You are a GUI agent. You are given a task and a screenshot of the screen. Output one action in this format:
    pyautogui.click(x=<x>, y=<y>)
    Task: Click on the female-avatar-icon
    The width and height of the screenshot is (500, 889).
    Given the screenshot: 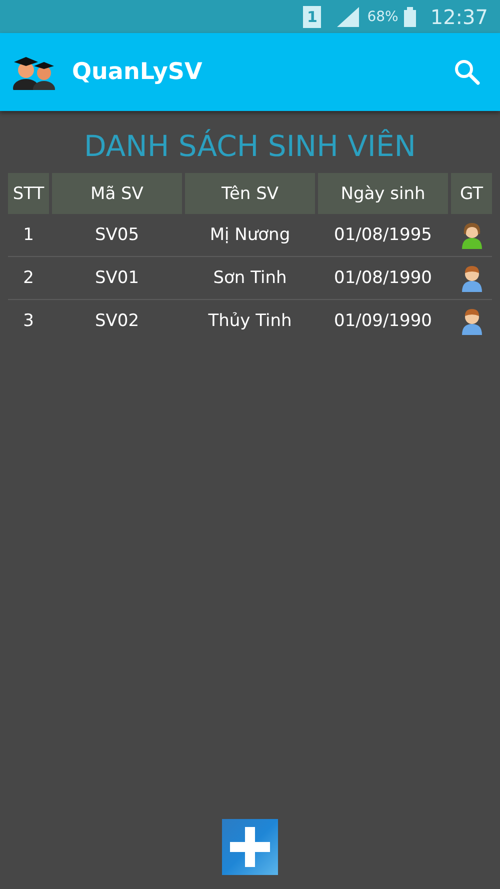 What is the action you would take?
    pyautogui.click(x=471, y=235)
    